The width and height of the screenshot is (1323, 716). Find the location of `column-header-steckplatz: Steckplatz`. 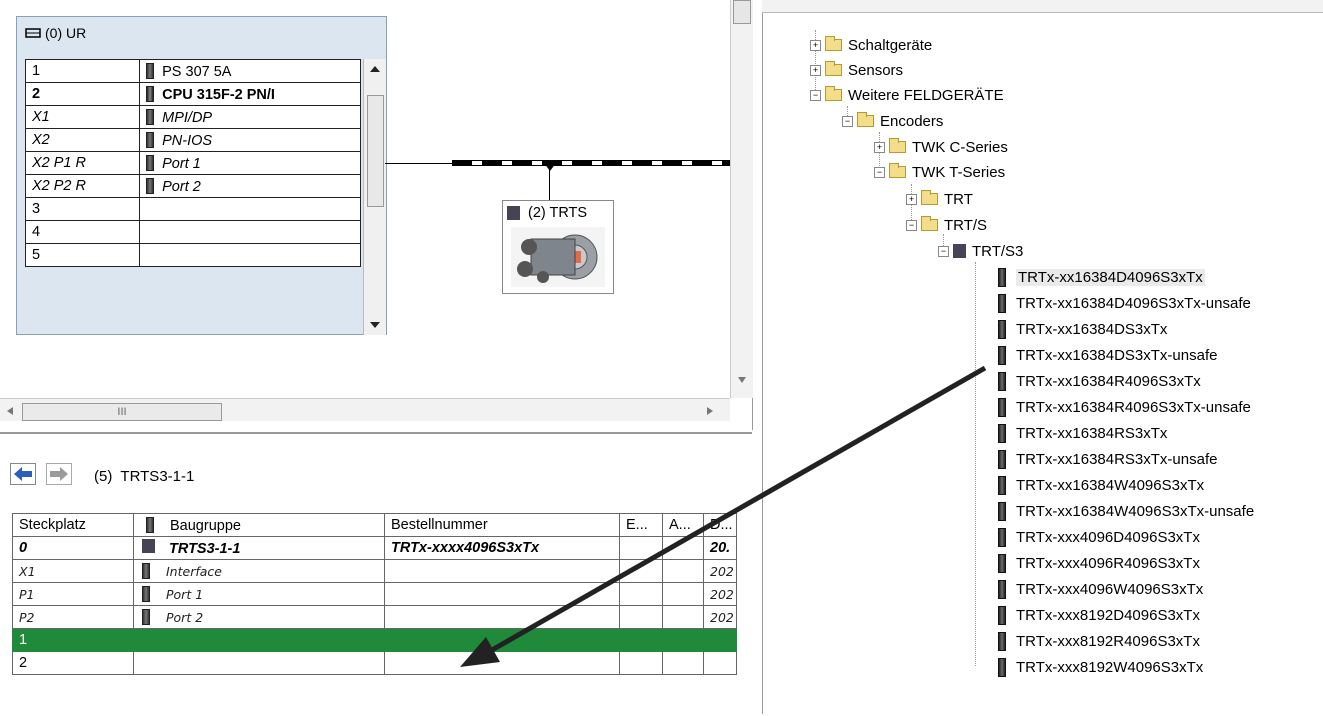

column-header-steckplatz: Steckplatz is located at coordinates (73, 525).